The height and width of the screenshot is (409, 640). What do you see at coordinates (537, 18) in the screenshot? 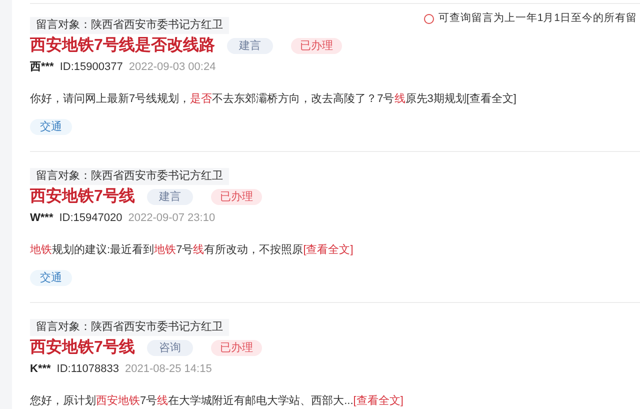
I see `notice-text: 可查询留言为上一年1月1日至今的所有留` at bounding box center [537, 18].